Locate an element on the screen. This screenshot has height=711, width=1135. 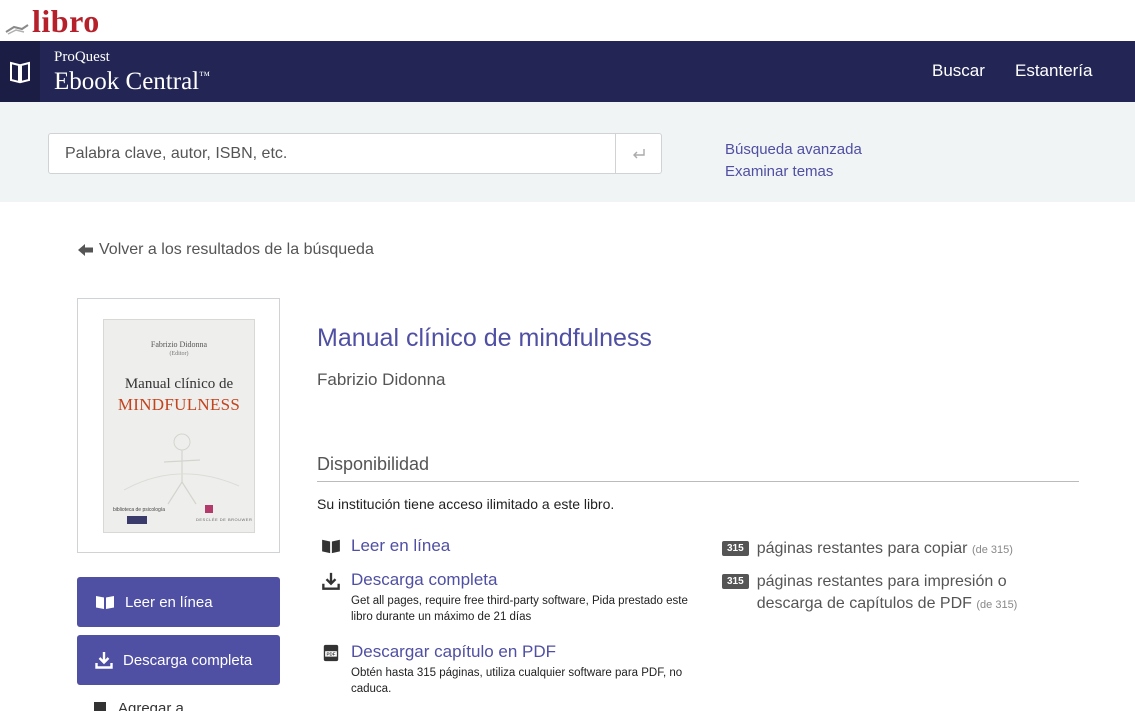
nav-estanteria: Estantería is located at coordinates (1054, 71).